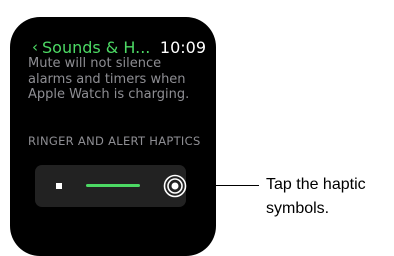 This screenshot has height=256, width=394. Describe the element at coordinates (223, 185) in the screenshot. I see `callout-line` at that location.